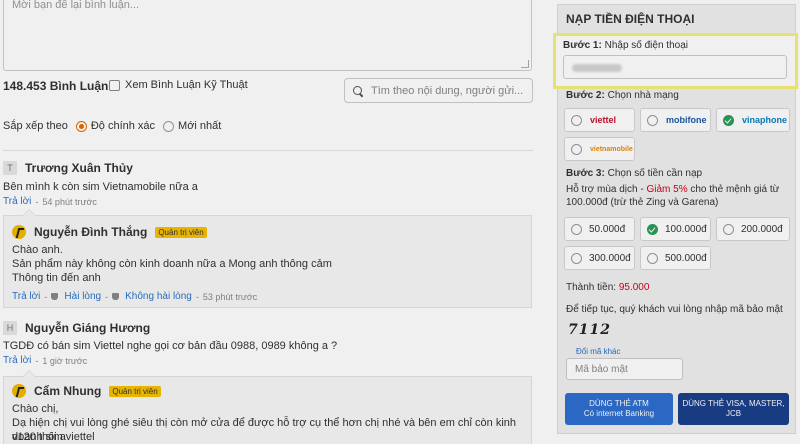 The height and width of the screenshot is (444, 800). Describe the element at coordinates (686, 258) in the screenshot. I see `amount-label: 500.000đ` at that location.